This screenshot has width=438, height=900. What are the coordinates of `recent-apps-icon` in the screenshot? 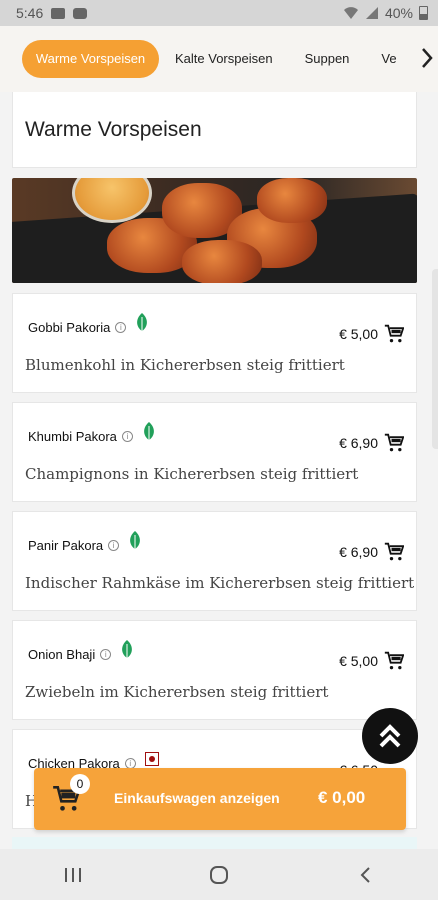 It's located at (73, 874).